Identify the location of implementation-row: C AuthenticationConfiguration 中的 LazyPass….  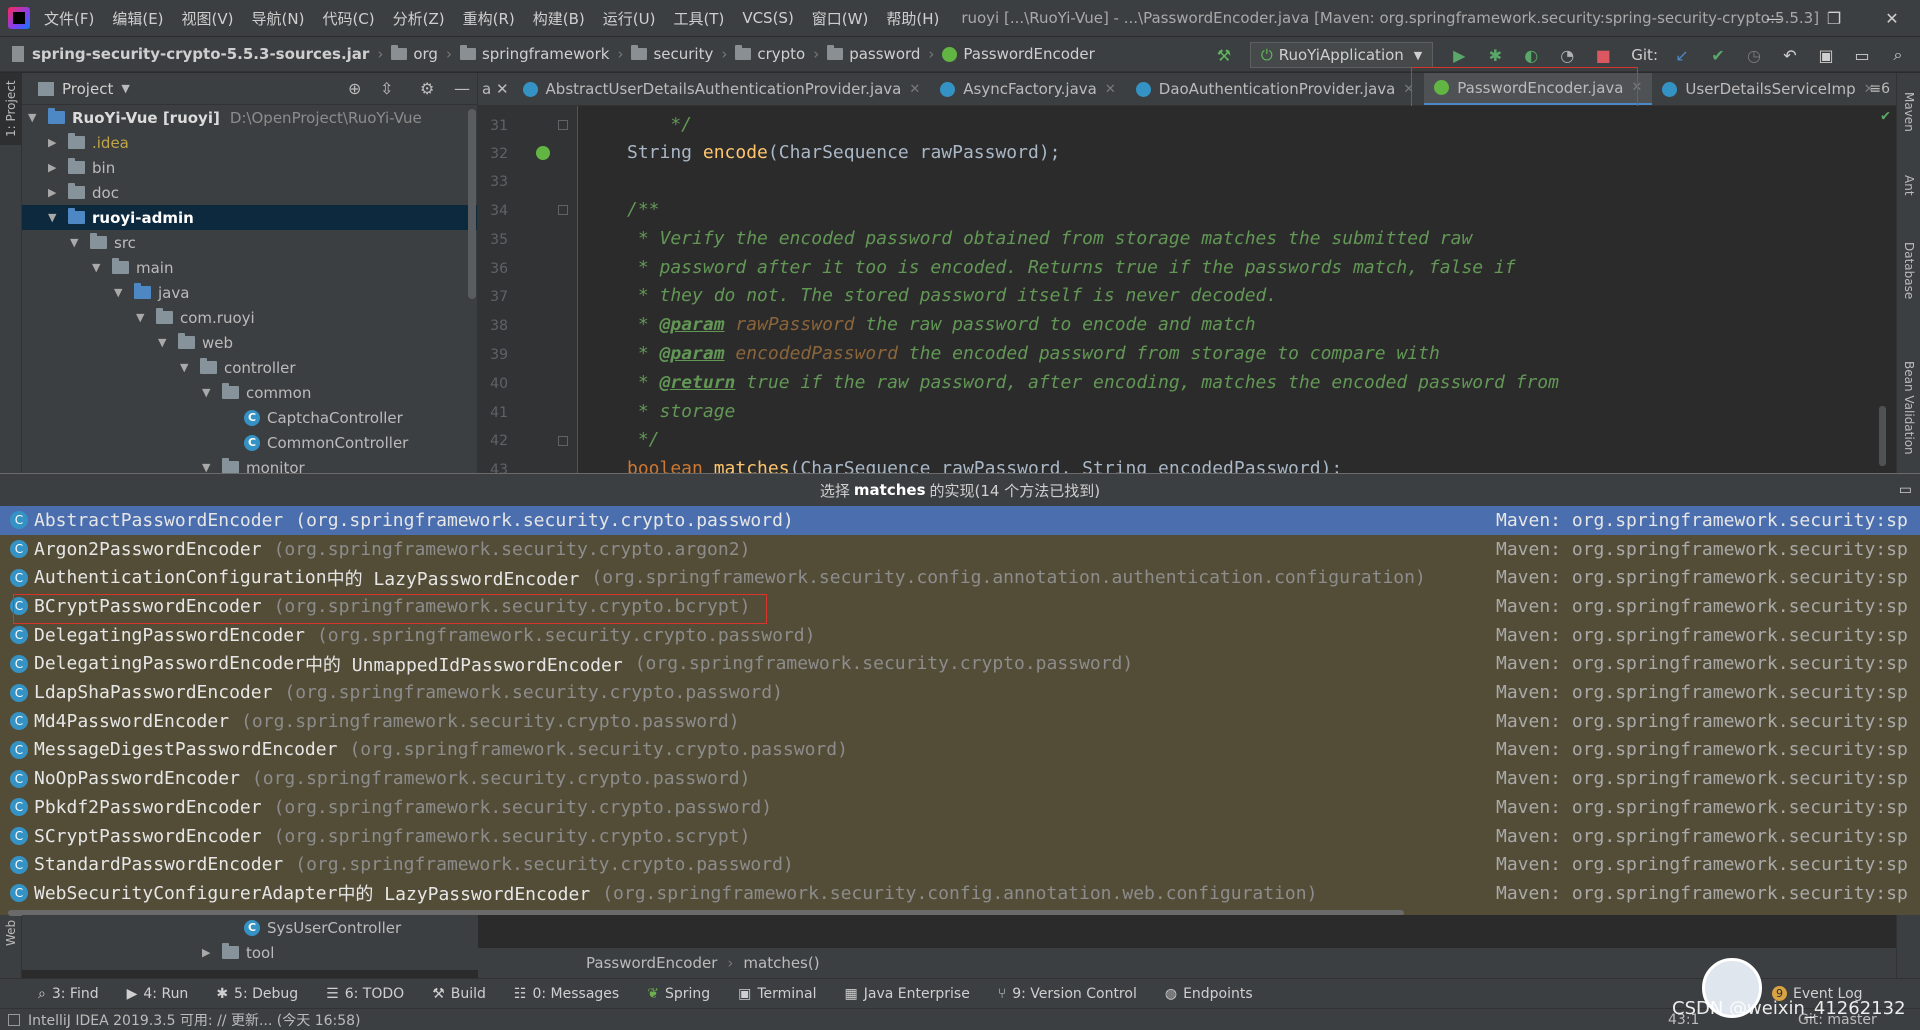
(960, 577).